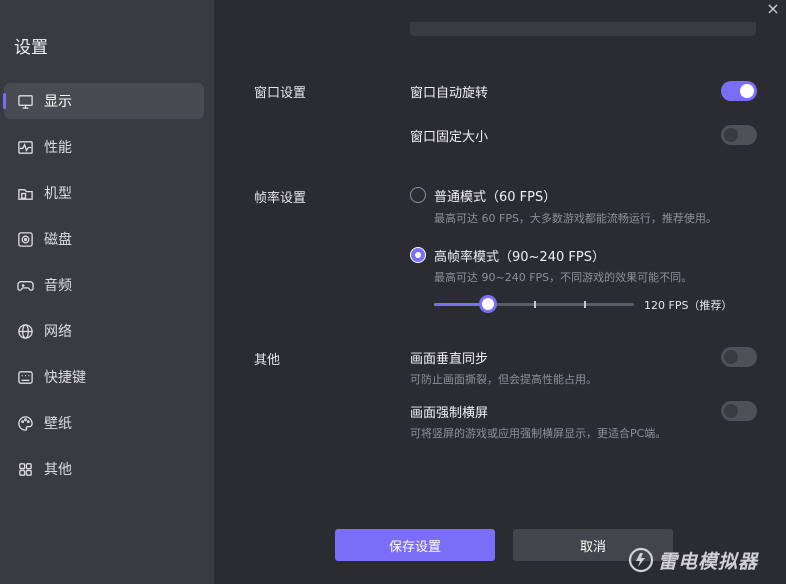  Describe the element at coordinates (58, 102) in the screenshot. I see `sidebar-item-label: 显示` at that location.